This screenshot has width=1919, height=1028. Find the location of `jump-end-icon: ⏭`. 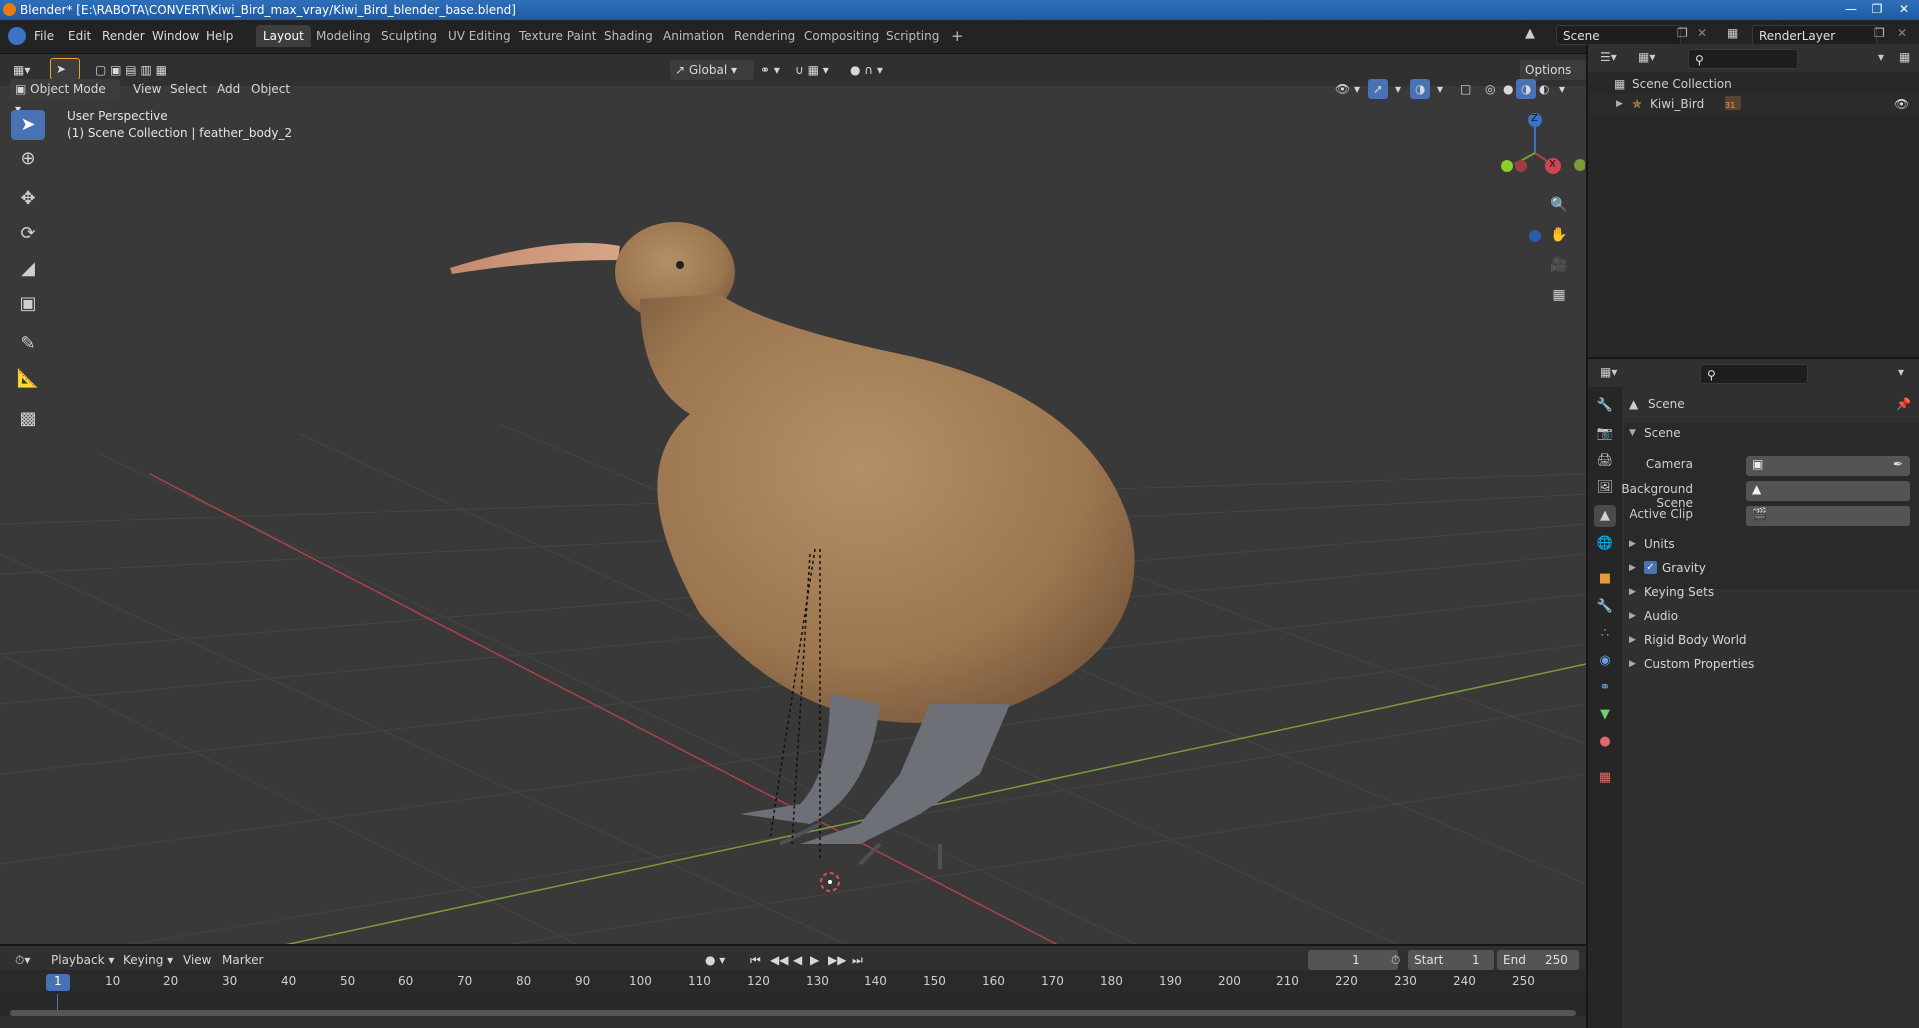

jump-end-icon: ⏭ is located at coordinates (857, 960).